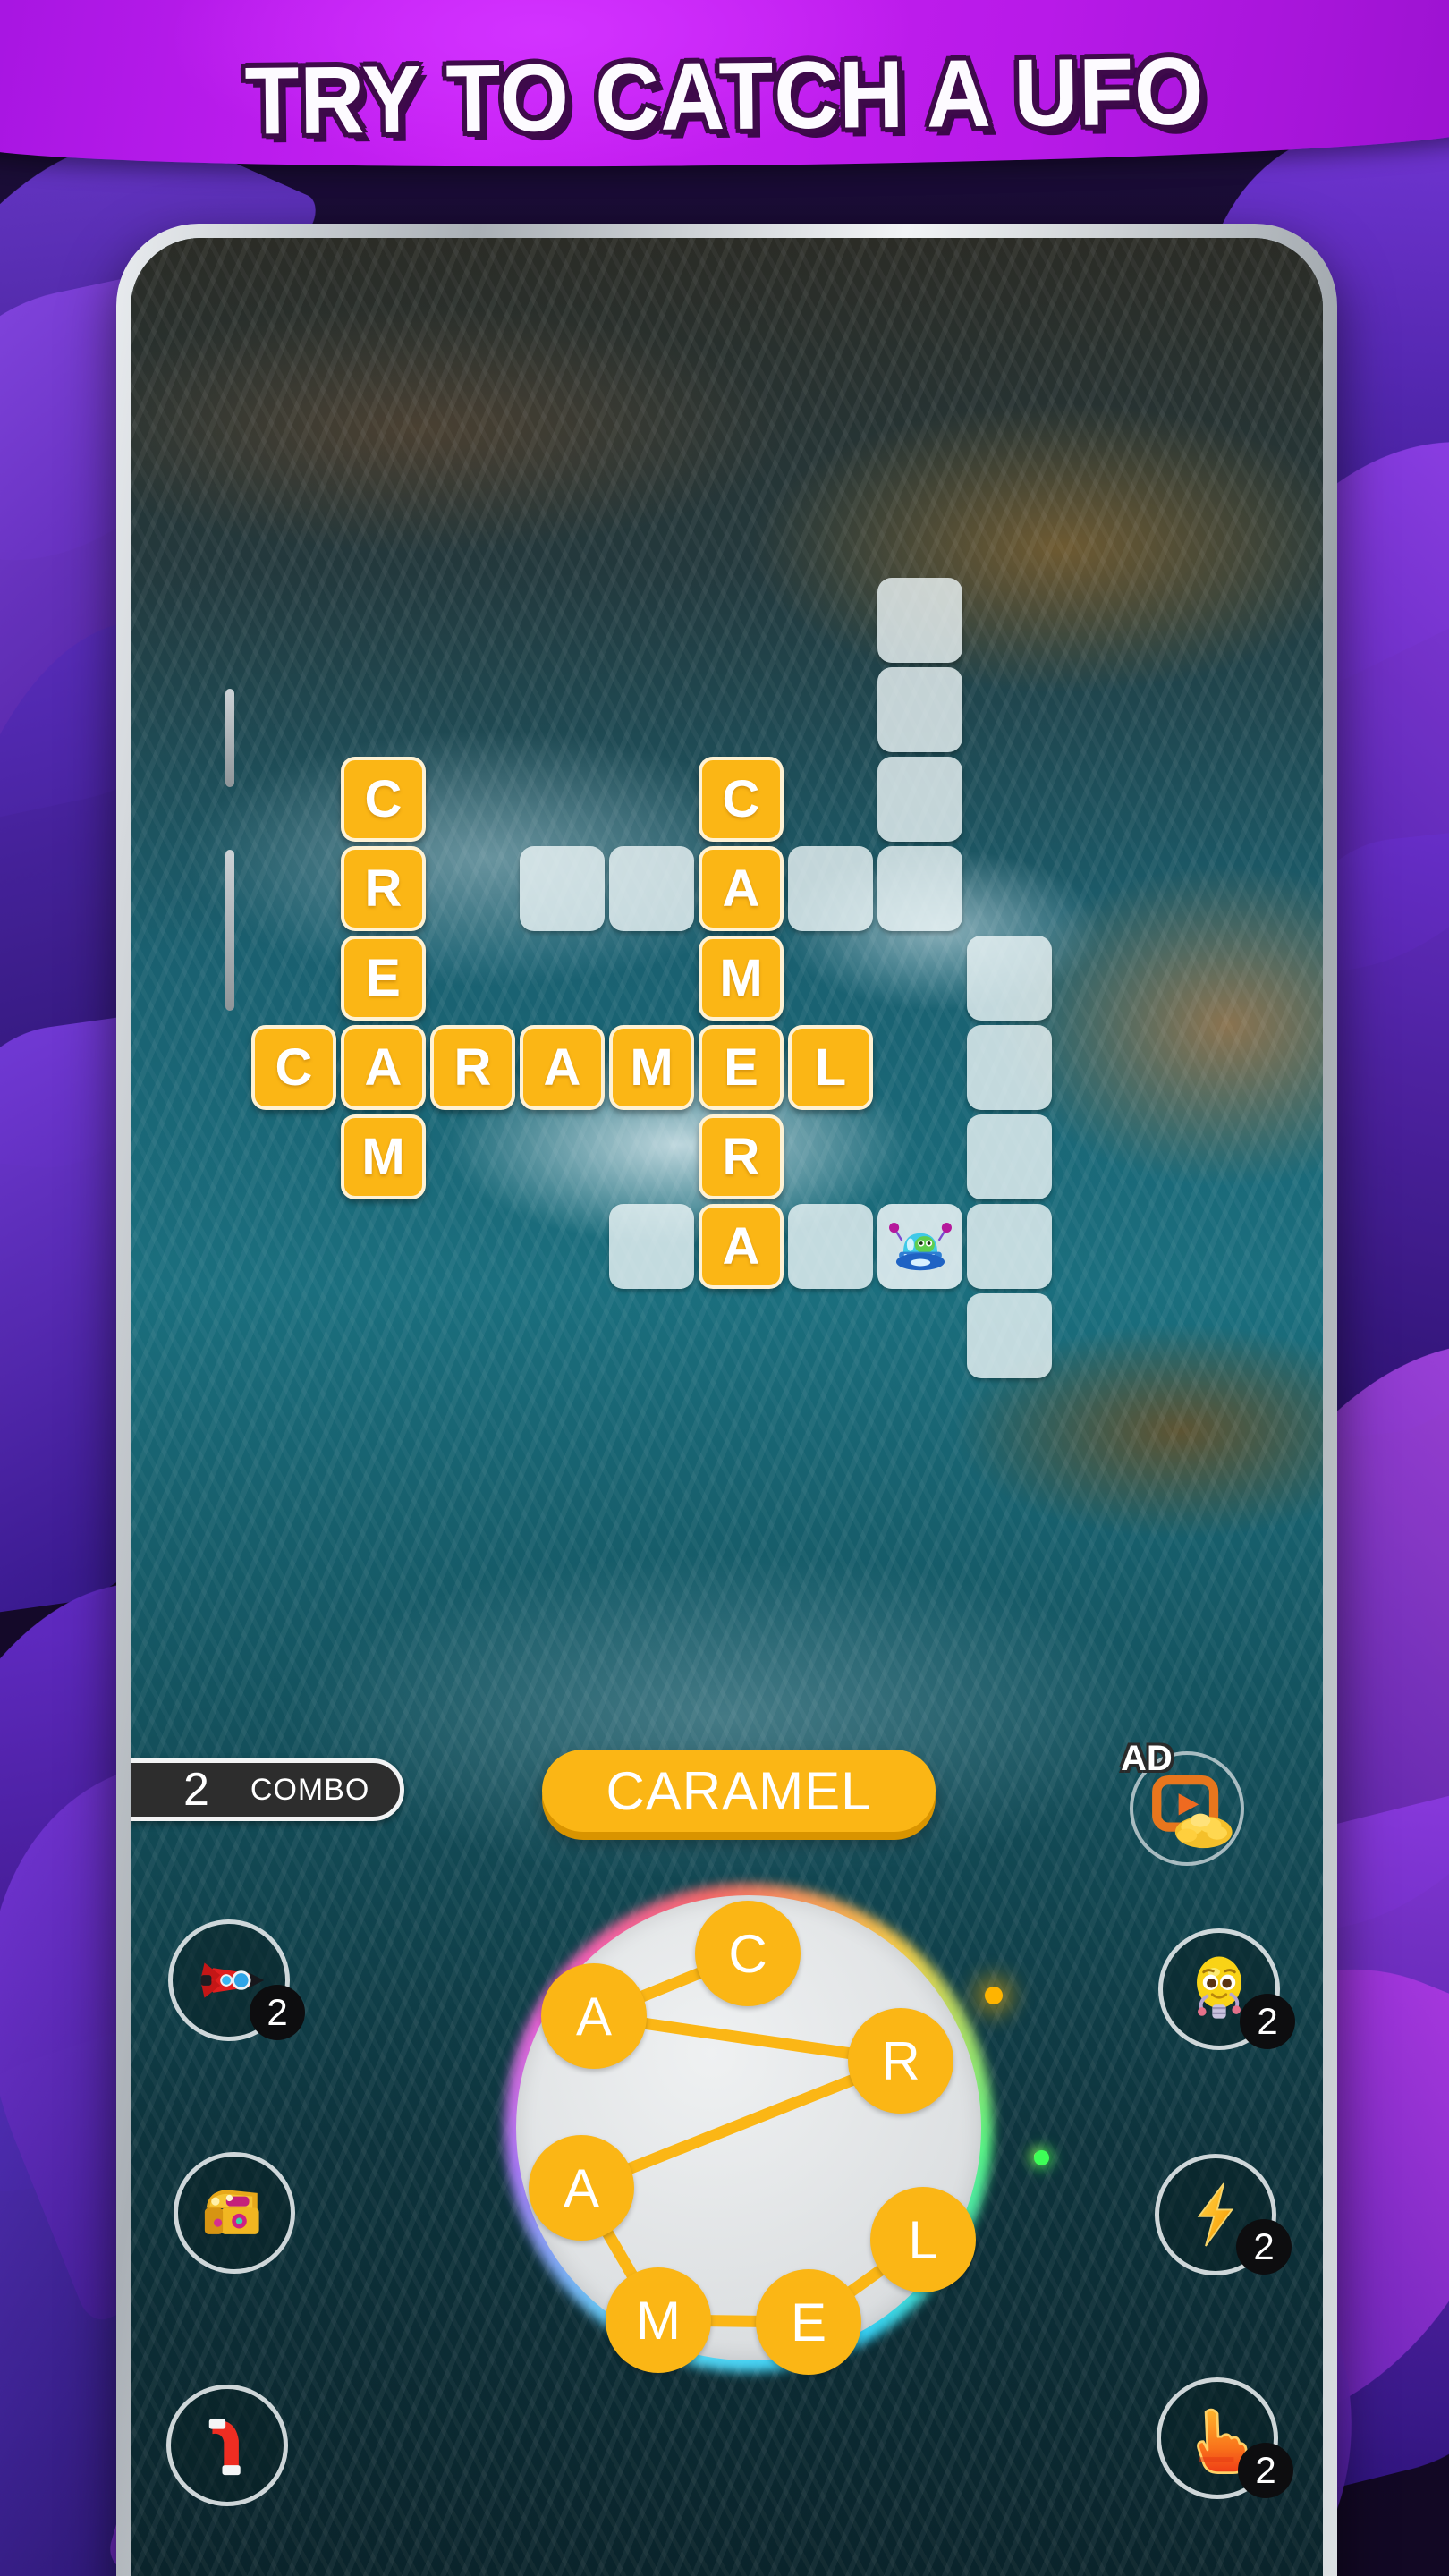  I want to click on wheel-letter-a-6: A, so click(594, 2016).